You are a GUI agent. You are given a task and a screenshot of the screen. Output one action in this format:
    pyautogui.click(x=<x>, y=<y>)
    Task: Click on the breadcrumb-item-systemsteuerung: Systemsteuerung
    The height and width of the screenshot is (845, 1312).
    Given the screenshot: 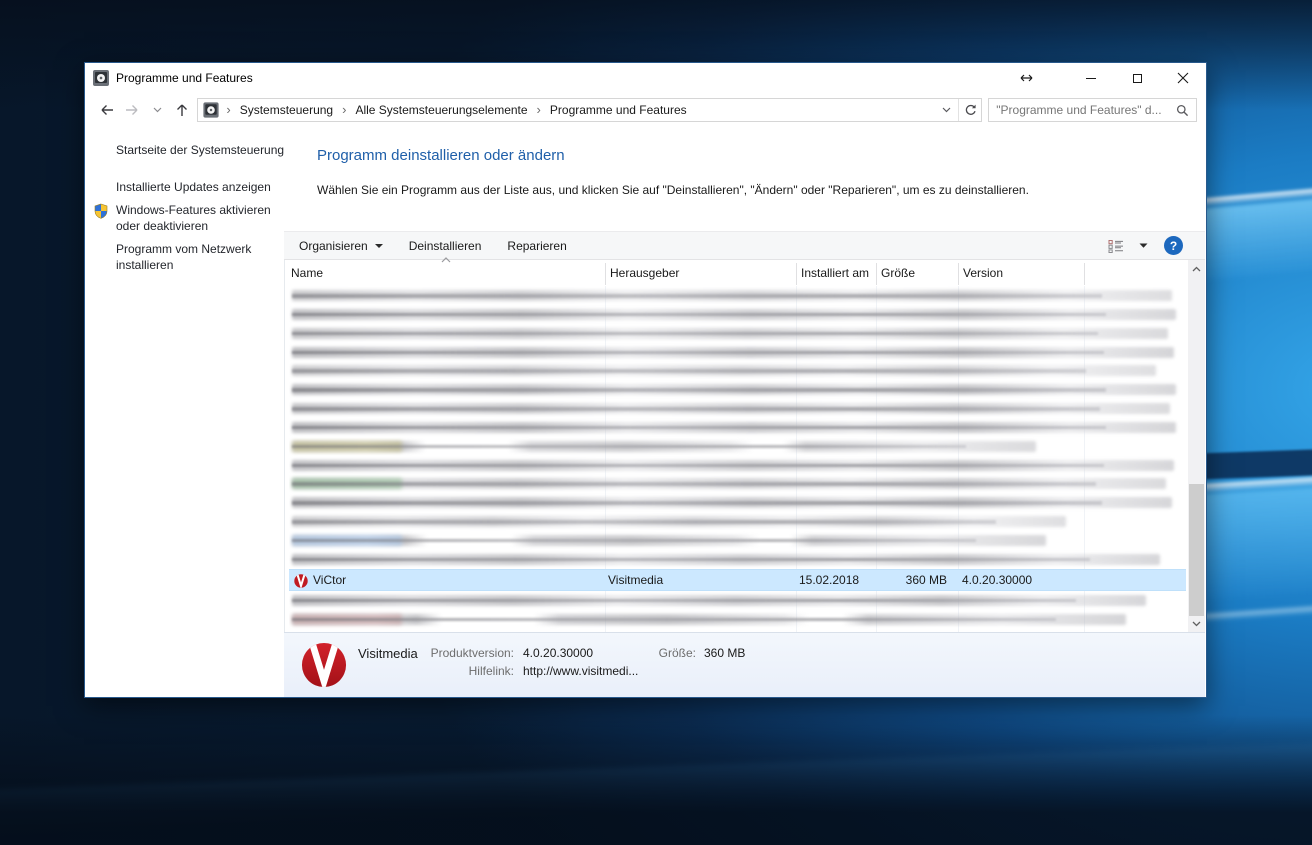 What is the action you would take?
    pyautogui.click(x=286, y=110)
    